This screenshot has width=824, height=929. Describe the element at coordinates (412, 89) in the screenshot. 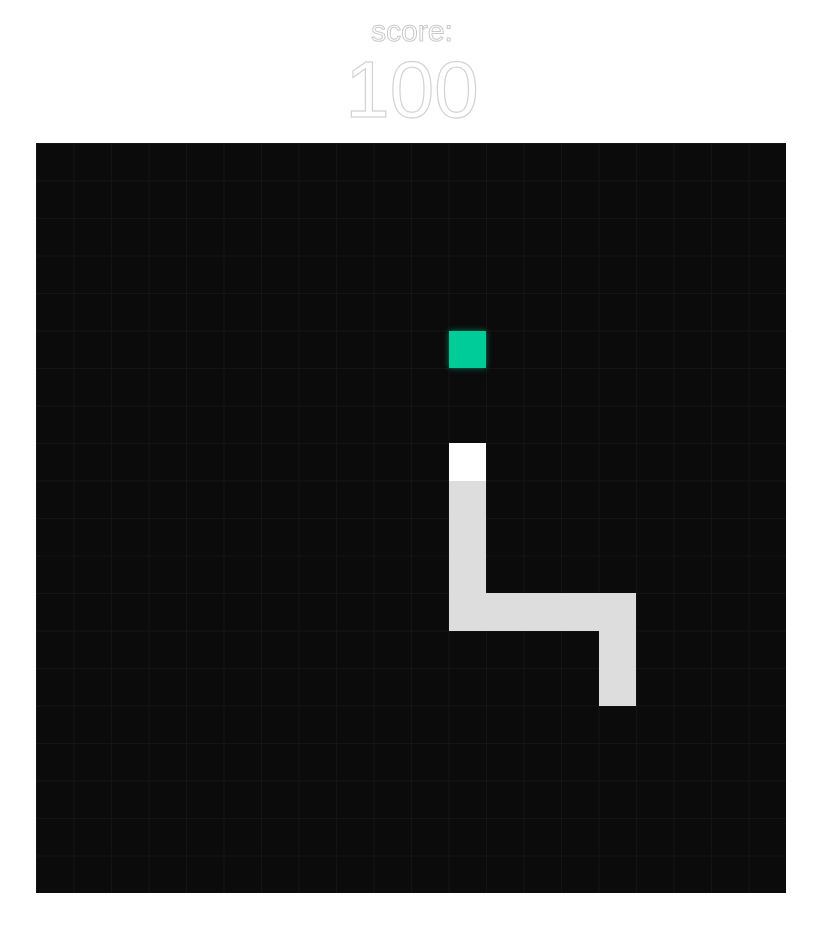

I see `score-value: 100` at that location.